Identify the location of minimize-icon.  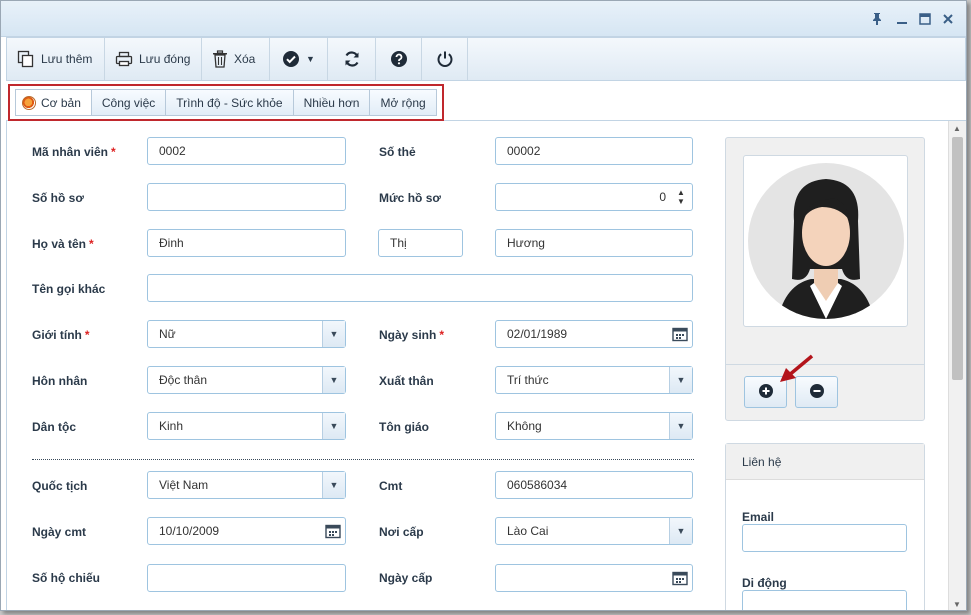
(902, 19).